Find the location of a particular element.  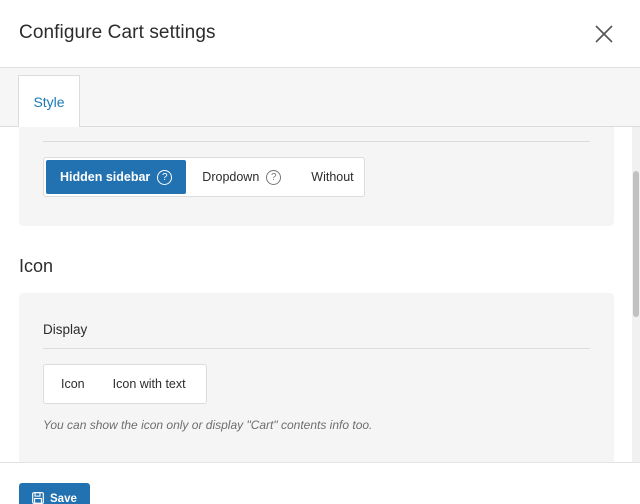

tab-style-label: Style is located at coordinates (49, 102).